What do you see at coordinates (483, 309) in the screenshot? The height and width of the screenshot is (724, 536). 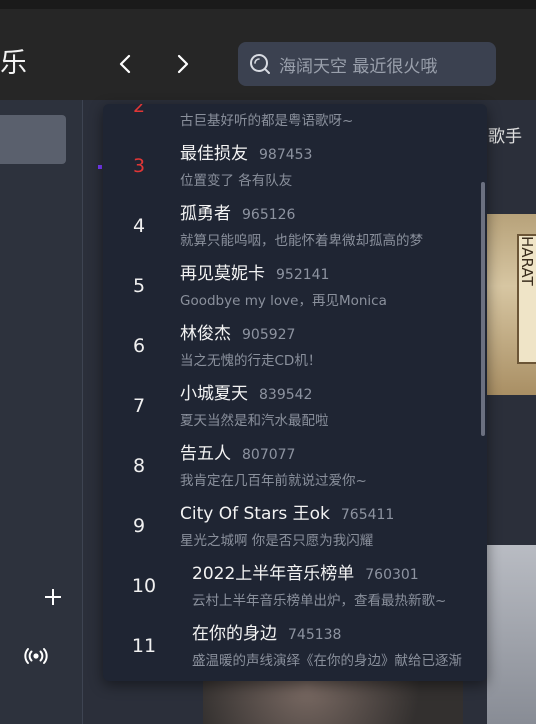 I see `scrollbar` at bounding box center [483, 309].